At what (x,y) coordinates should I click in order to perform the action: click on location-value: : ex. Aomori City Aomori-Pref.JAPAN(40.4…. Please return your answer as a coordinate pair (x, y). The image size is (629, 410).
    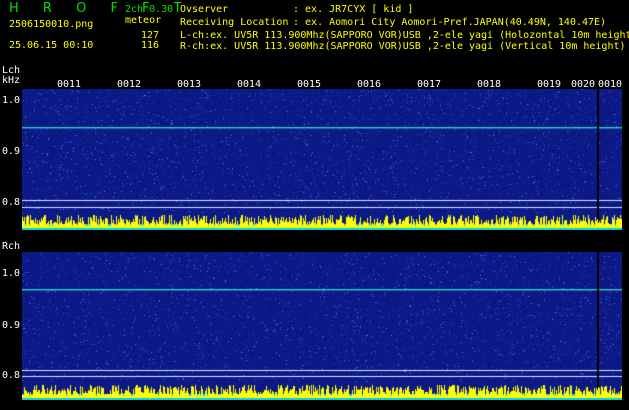
    Looking at the image, I should click on (450, 22).